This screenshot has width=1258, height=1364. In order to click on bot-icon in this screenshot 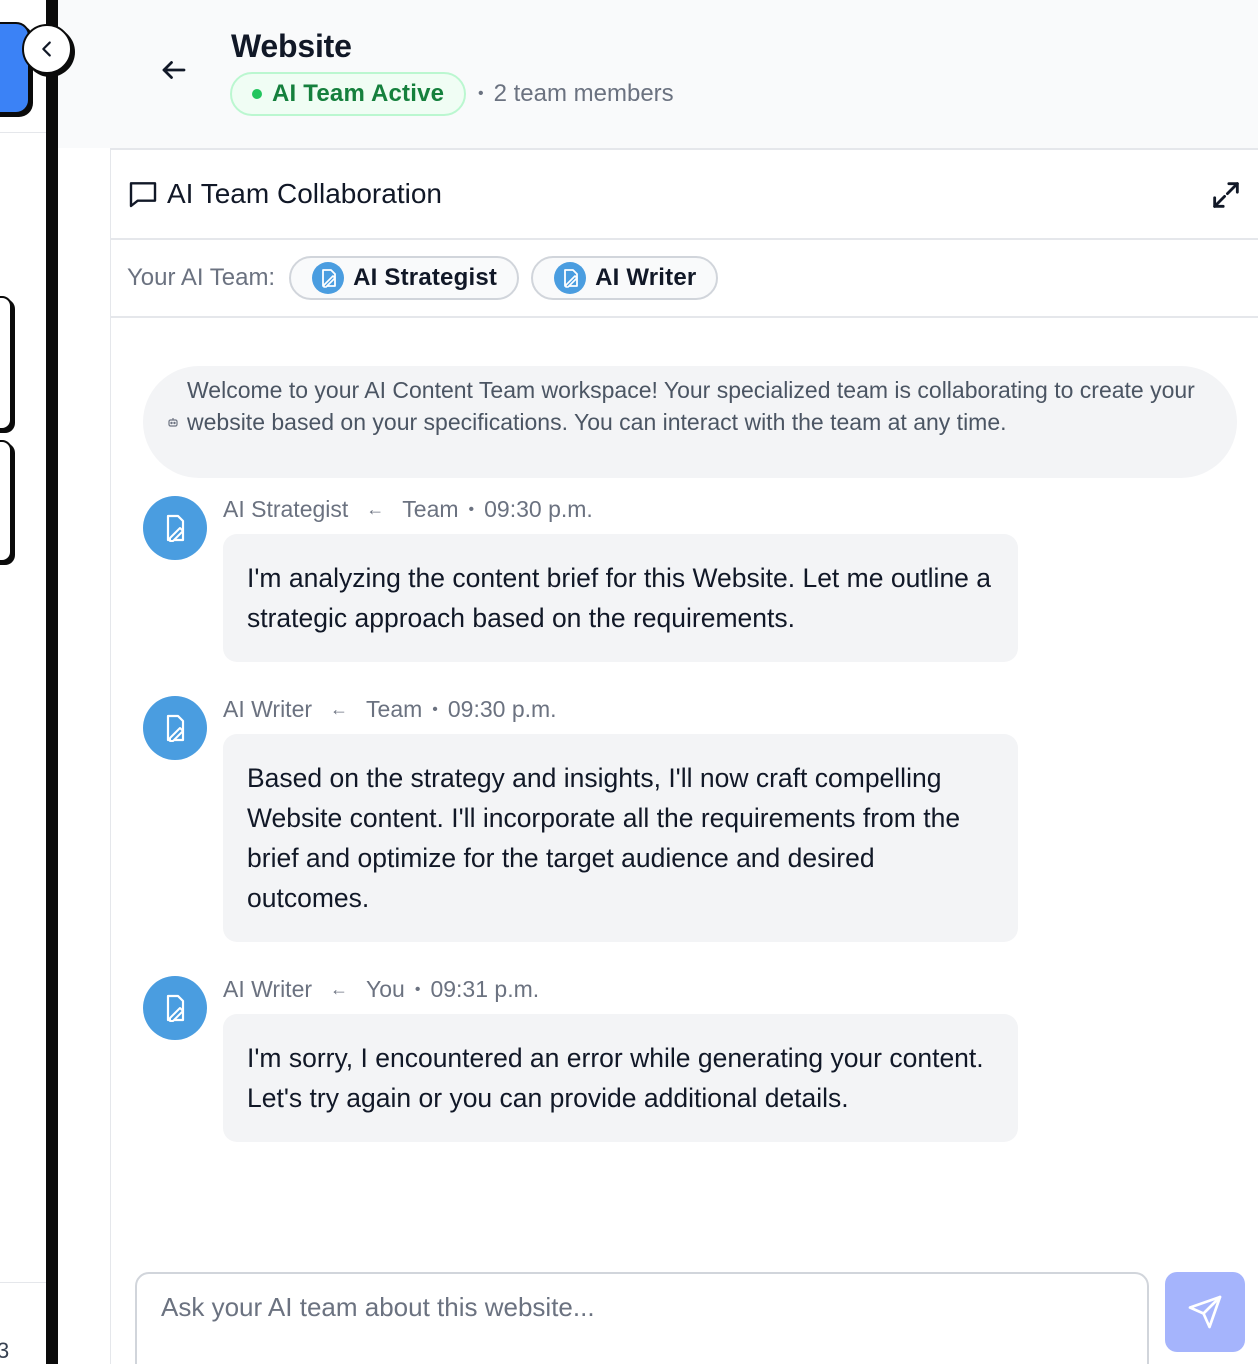, I will do `click(173, 422)`.